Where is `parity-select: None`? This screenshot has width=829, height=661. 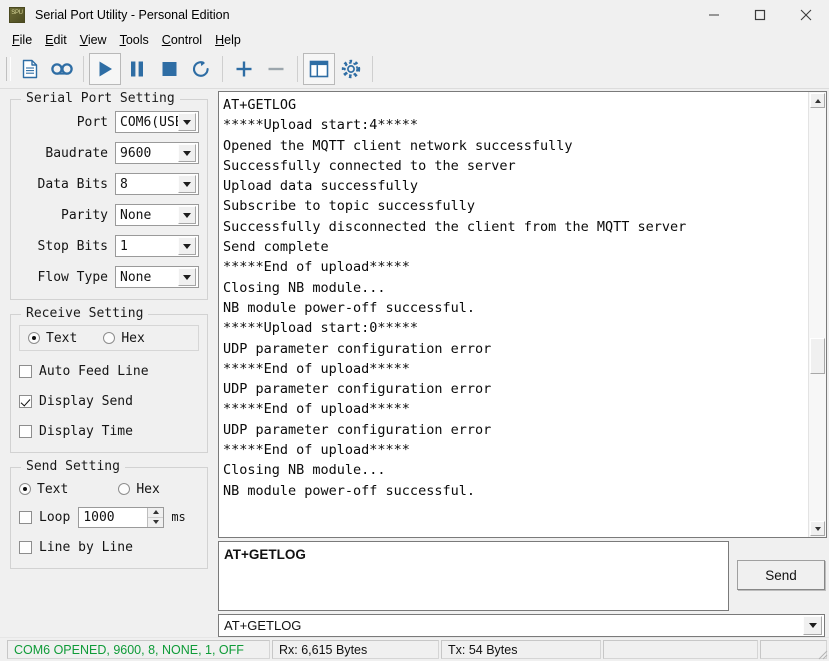 parity-select: None is located at coordinates (157, 215).